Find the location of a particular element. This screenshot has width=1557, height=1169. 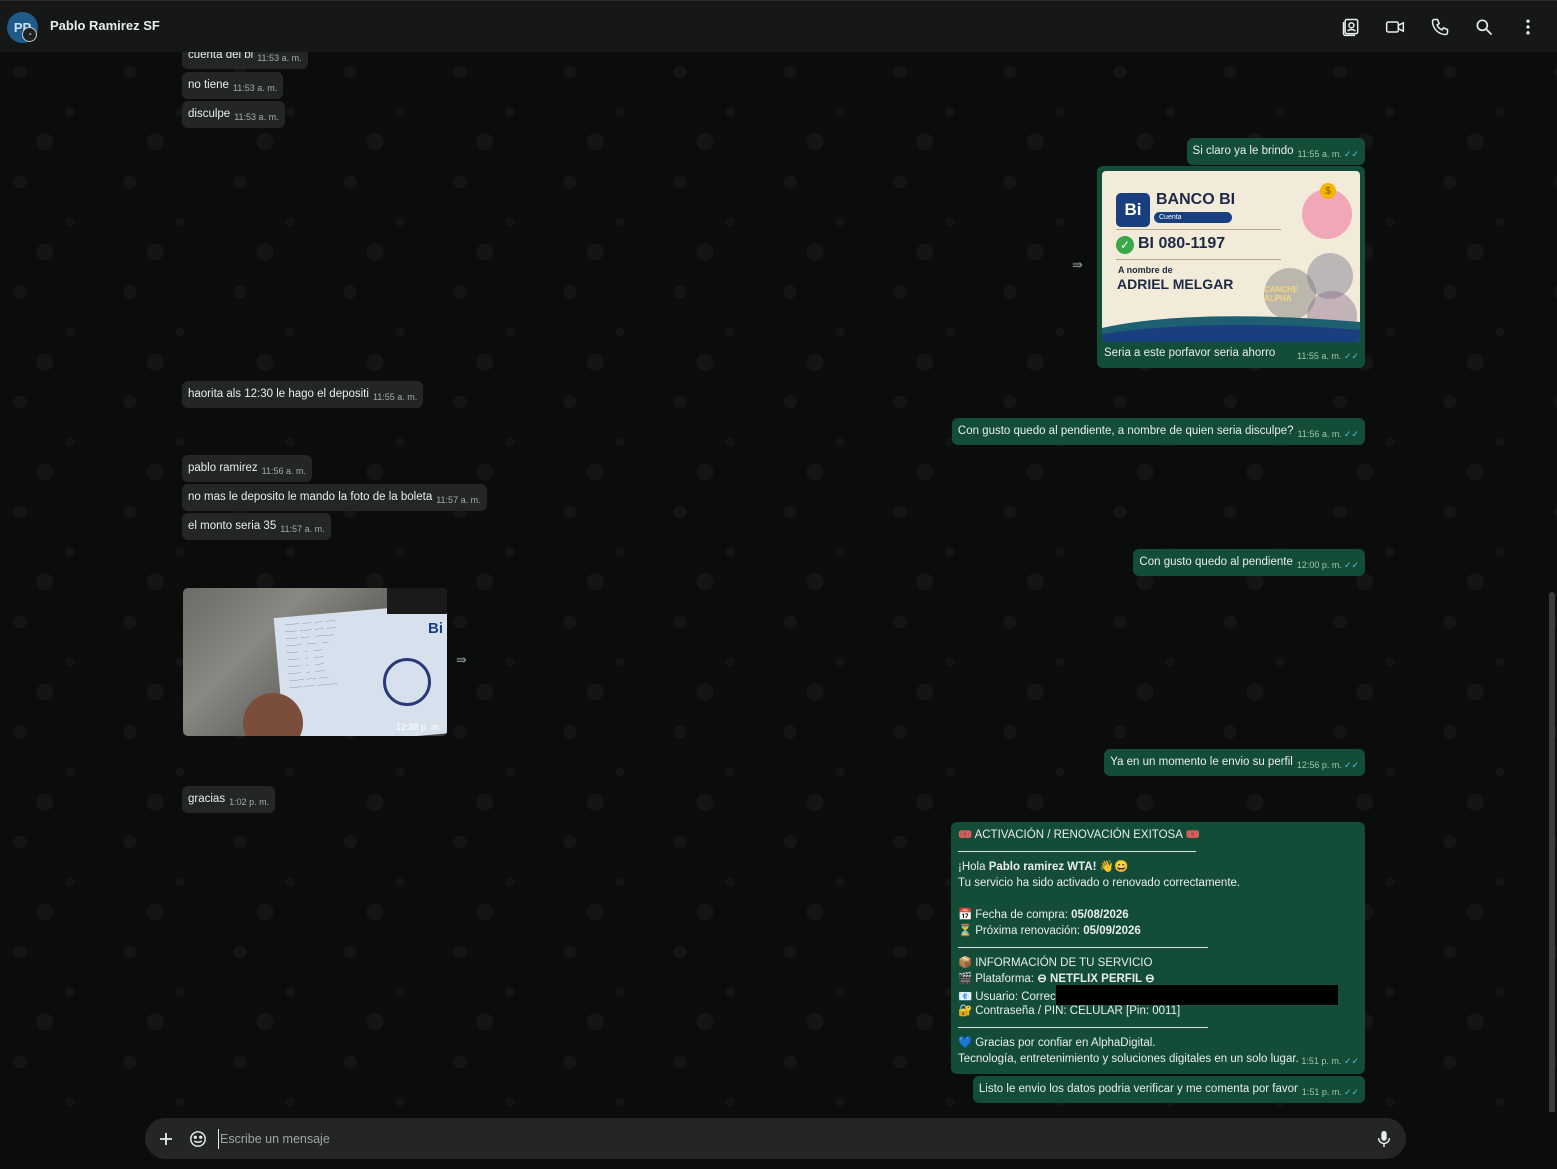

message-text: Si claro ya le brindo is located at coordinates (1243, 151).